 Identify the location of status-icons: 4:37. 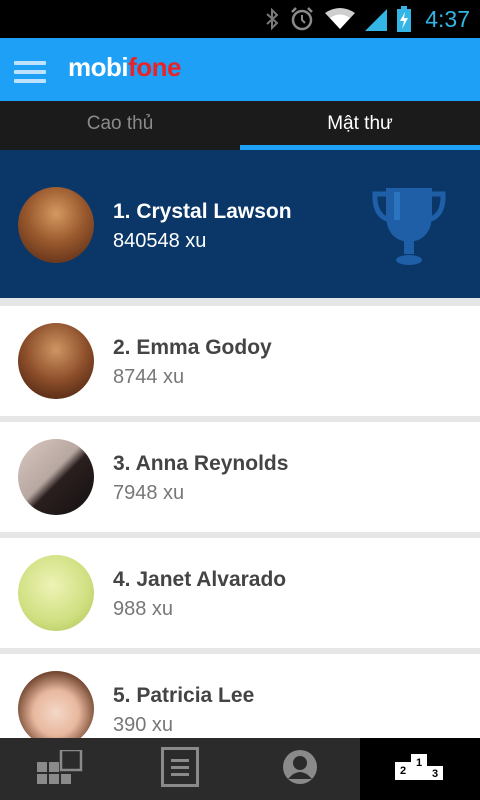
(367, 19).